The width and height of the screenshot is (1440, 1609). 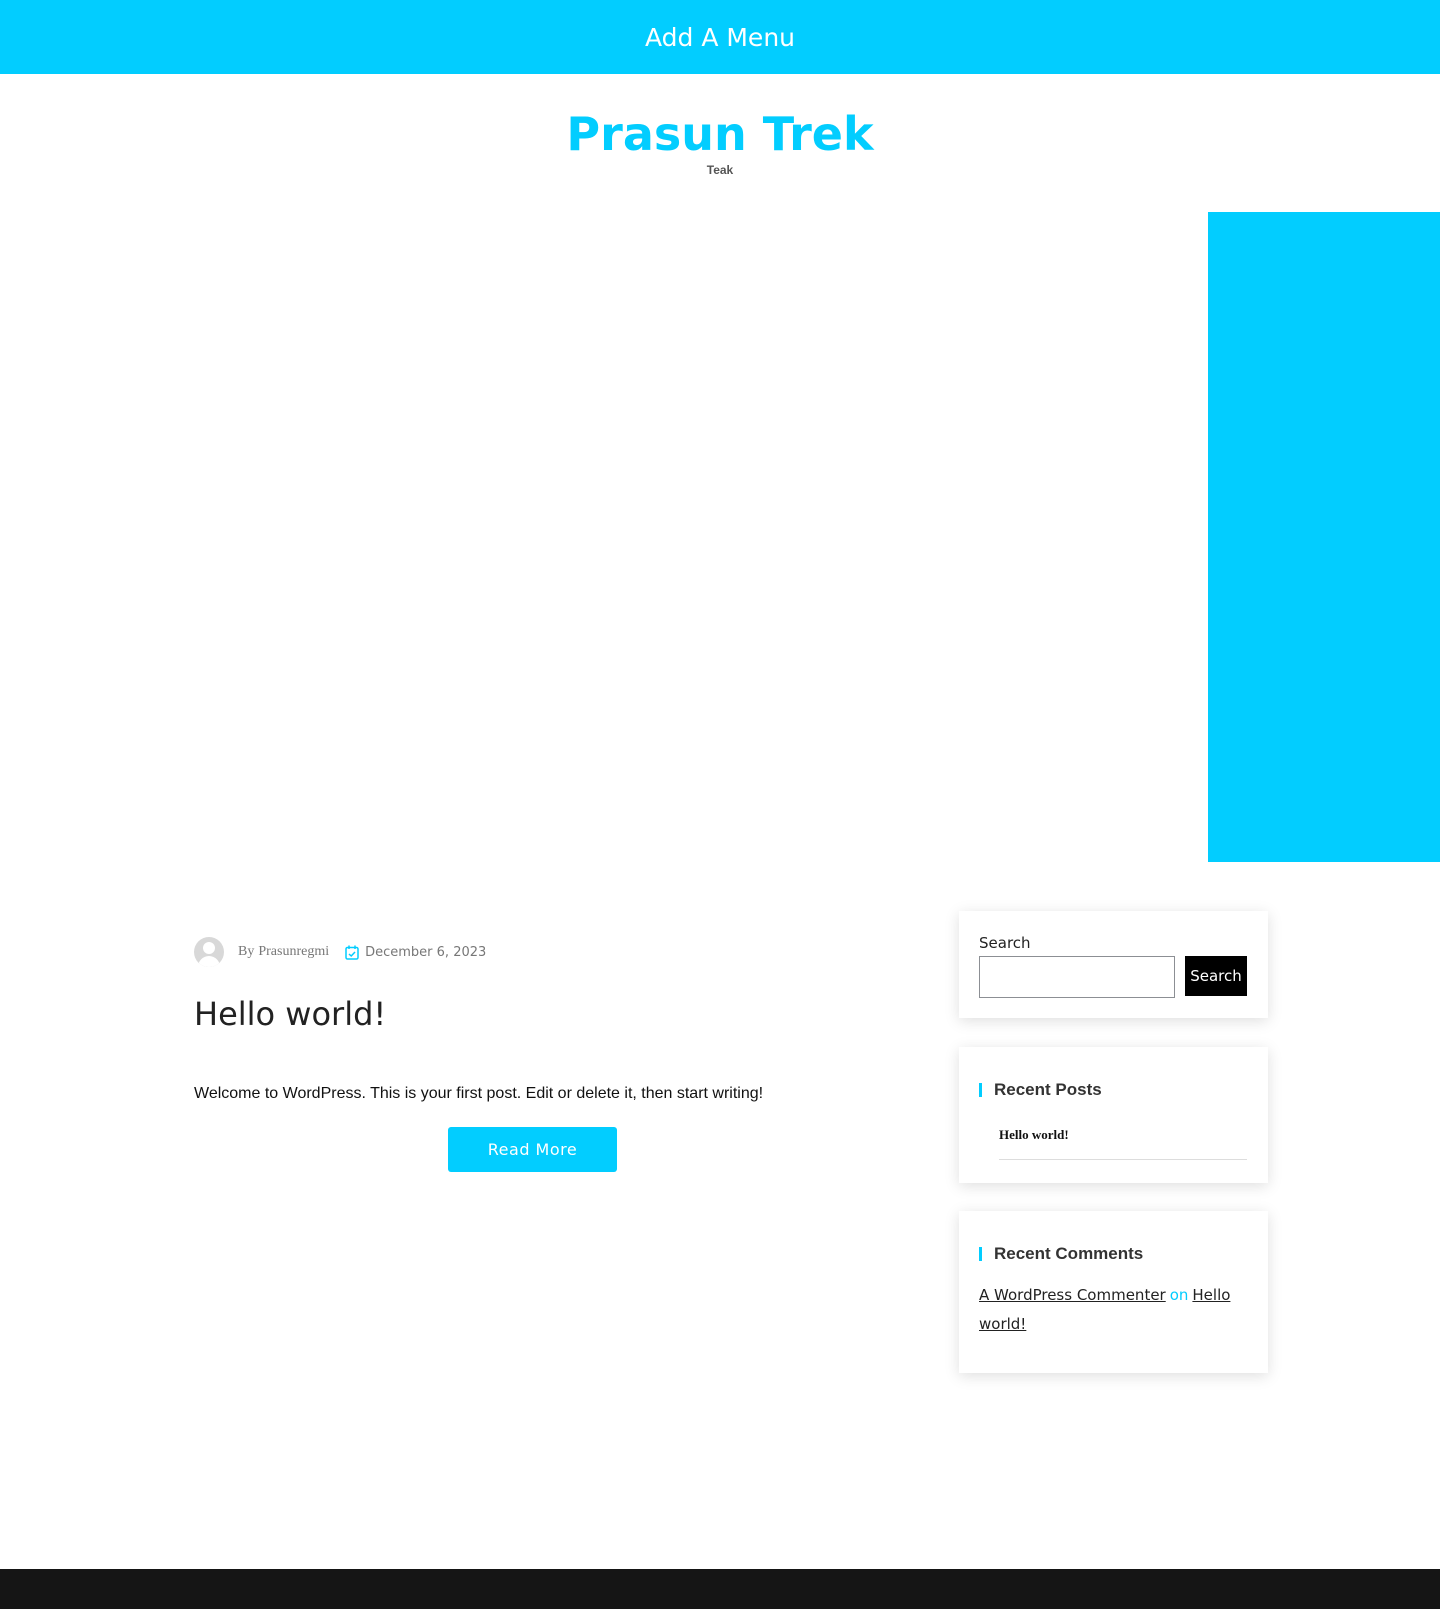 What do you see at coordinates (290, 1014) in the screenshot?
I see `post-title-link: Hello world!` at bounding box center [290, 1014].